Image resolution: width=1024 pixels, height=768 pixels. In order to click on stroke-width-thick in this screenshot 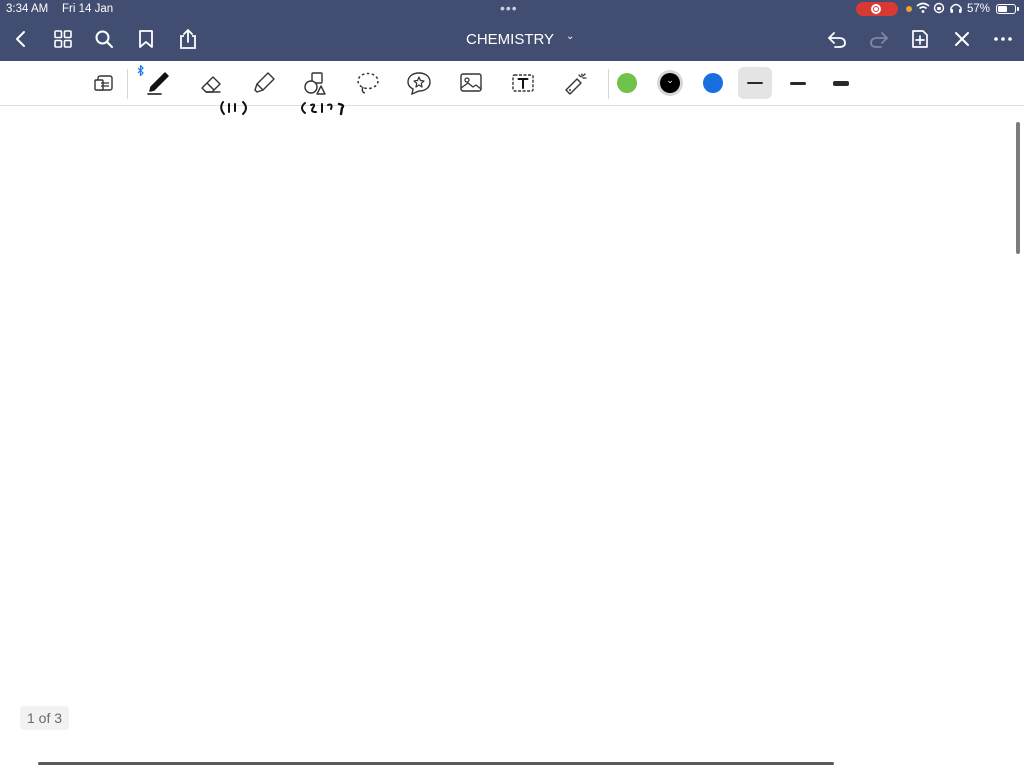, I will do `click(841, 83)`.